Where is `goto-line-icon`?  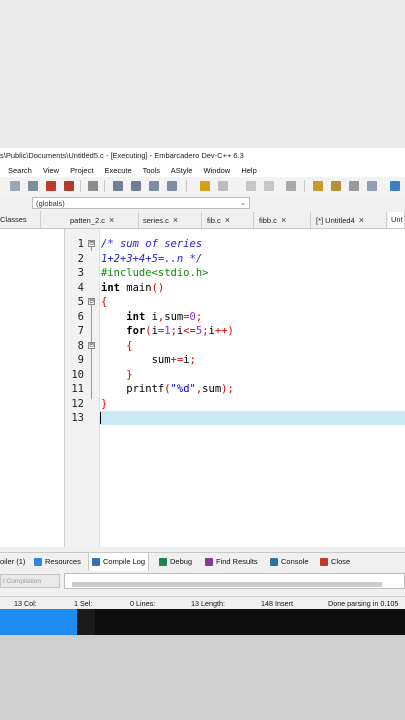
goto-line-icon is located at coordinates (172, 186).